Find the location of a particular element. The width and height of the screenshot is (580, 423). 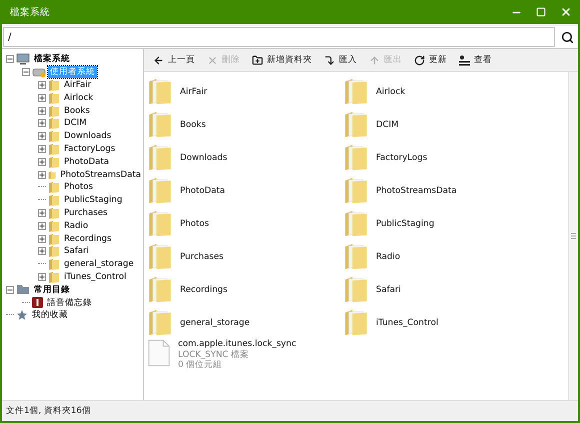

tree-item: PublicStaging is located at coordinates (93, 200).